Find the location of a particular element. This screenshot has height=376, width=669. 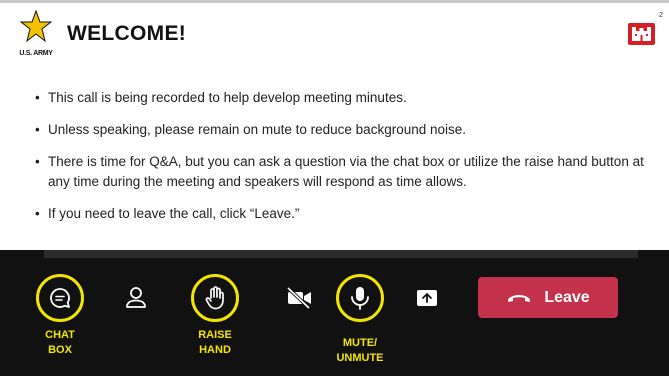

mute-button is located at coordinates (360, 298).